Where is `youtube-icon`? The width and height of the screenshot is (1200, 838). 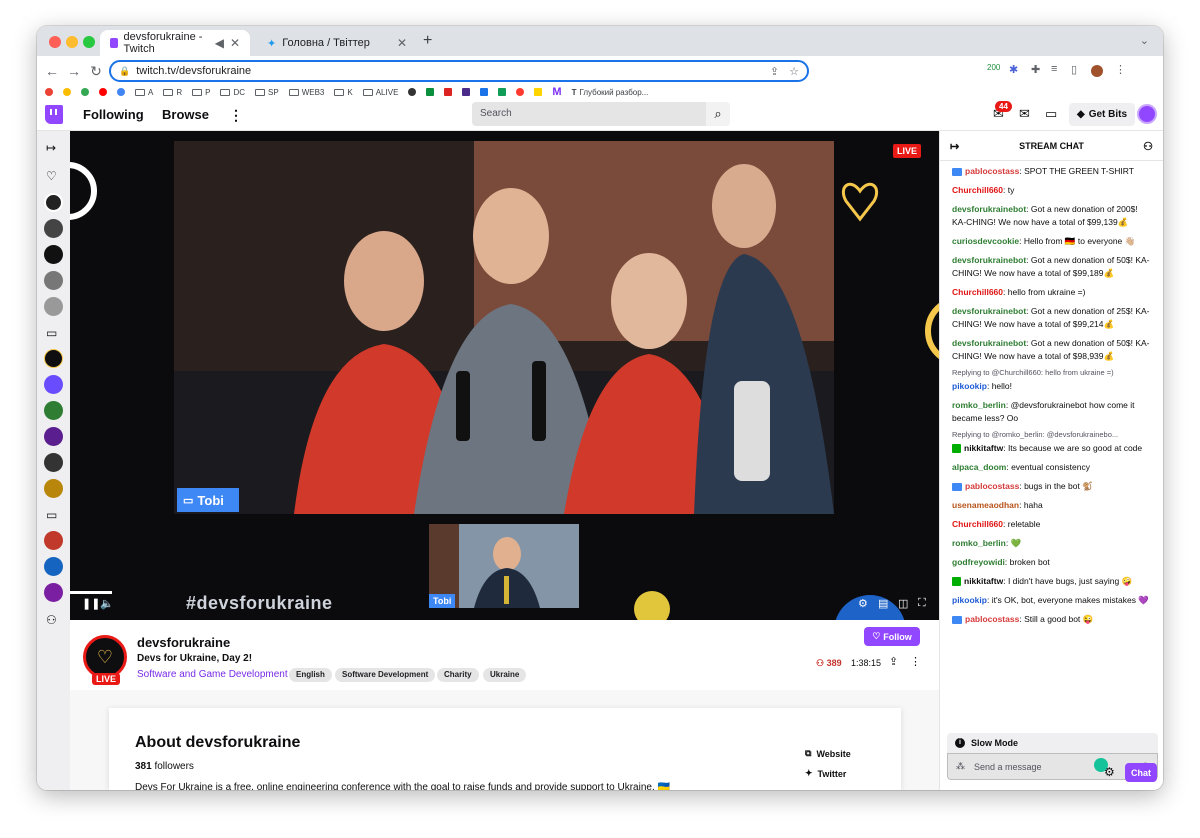
youtube-icon is located at coordinates (103, 92).